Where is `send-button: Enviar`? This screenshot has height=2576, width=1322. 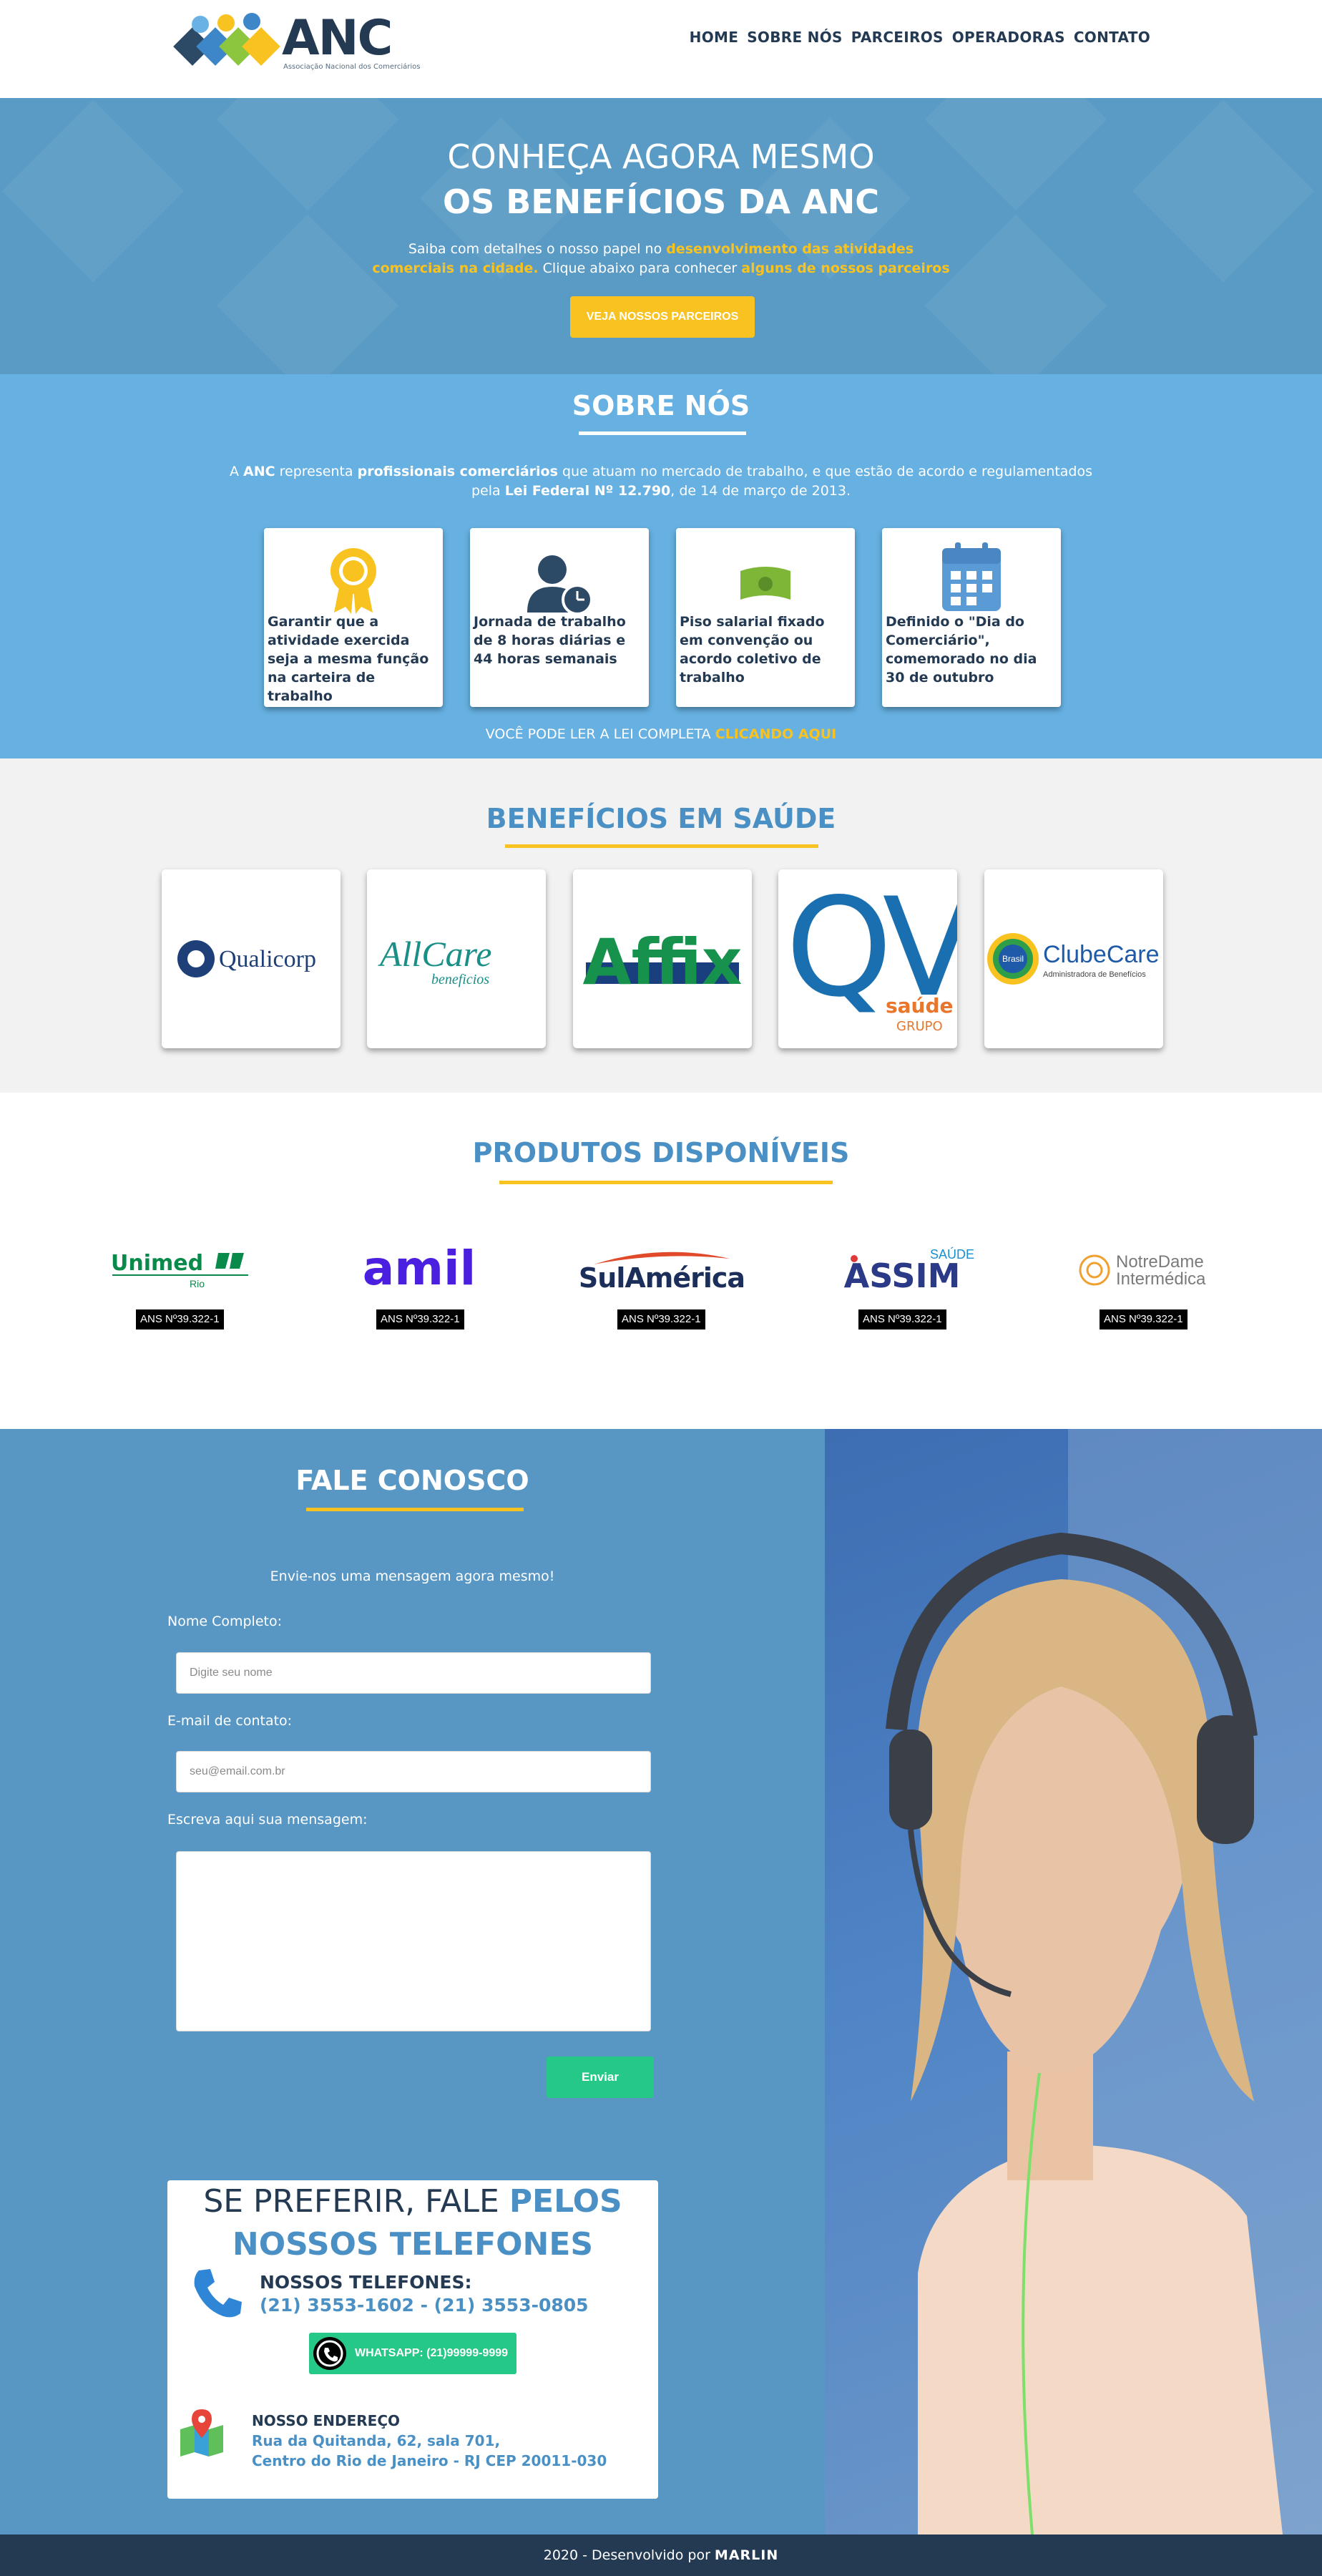
send-button: Enviar is located at coordinates (600, 2077).